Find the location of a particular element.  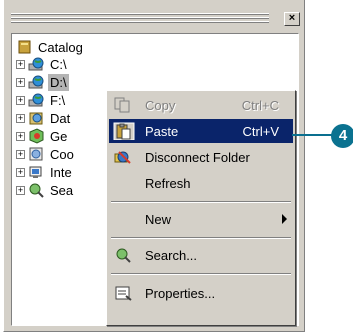

menu-item-refresh: Refresh is located at coordinates (201, 183).